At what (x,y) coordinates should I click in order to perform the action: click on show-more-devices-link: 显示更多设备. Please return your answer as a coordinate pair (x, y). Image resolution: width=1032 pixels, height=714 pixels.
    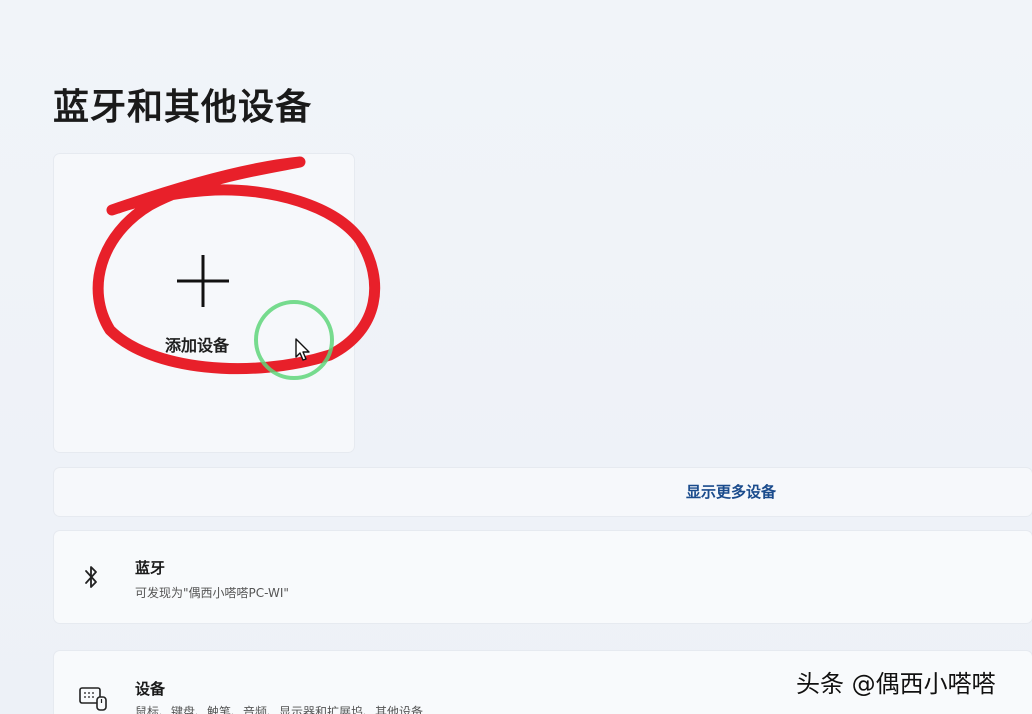
    Looking at the image, I should click on (731, 491).